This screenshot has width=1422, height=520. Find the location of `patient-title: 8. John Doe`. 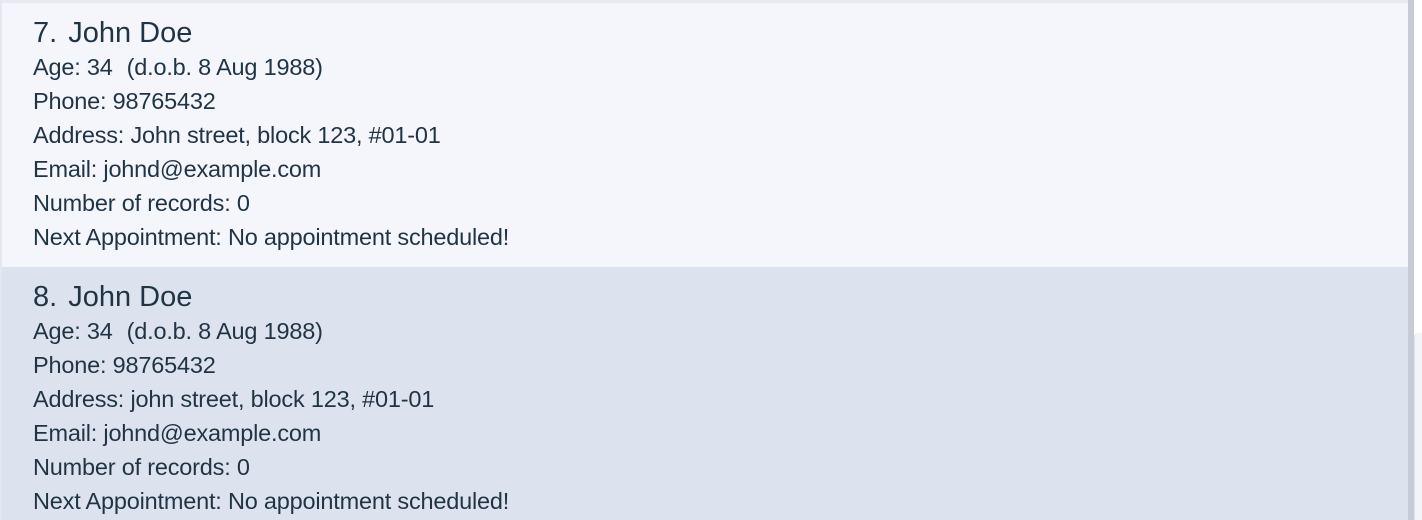

patient-title: 8. John Doe is located at coordinates (720, 297).